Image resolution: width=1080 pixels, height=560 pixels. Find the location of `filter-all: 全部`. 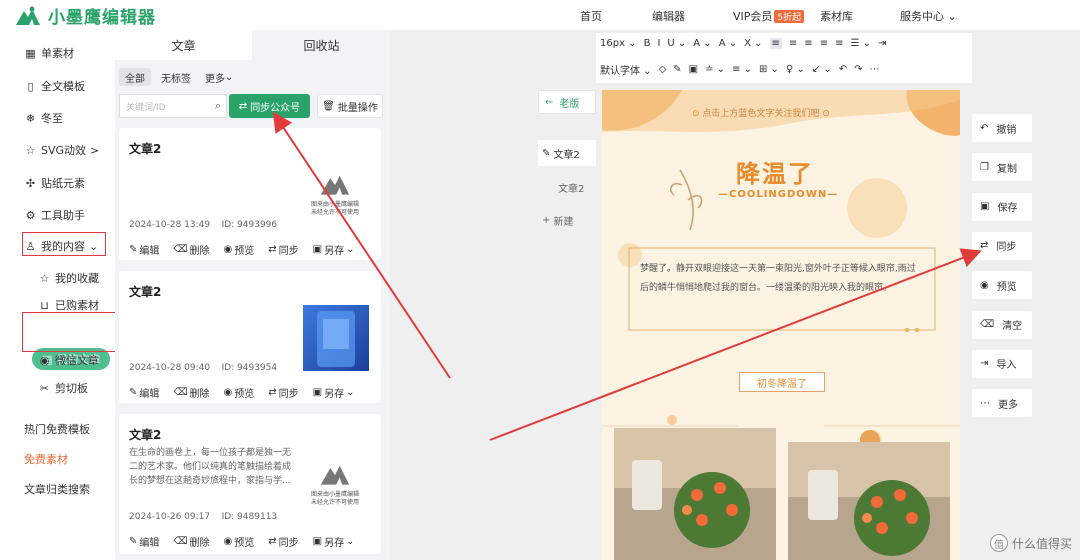

filter-all: 全部 is located at coordinates (135, 77).